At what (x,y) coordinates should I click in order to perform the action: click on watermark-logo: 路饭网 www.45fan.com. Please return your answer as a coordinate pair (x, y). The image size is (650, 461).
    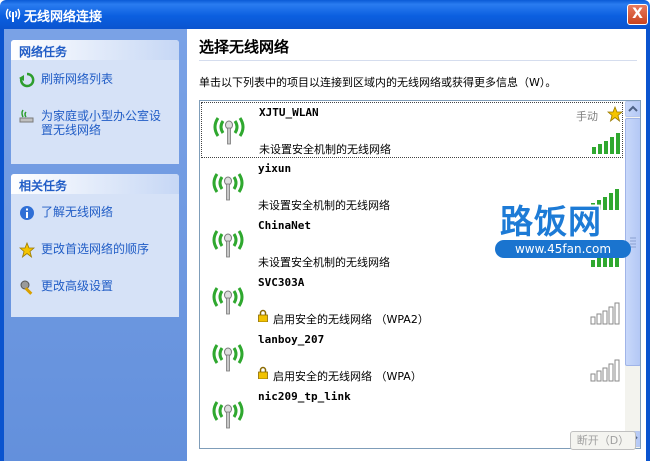
    Looking at the image, I should click on (565, 230).